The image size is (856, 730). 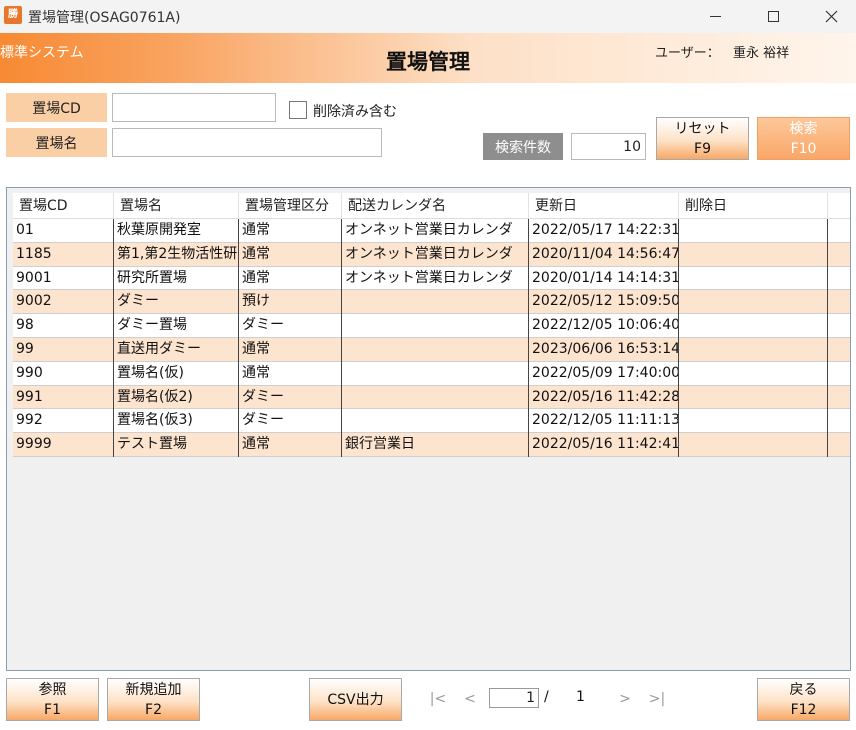 I want to click on table-cell: 2022/05/17 14:22:31, so click(x=604, y=231).